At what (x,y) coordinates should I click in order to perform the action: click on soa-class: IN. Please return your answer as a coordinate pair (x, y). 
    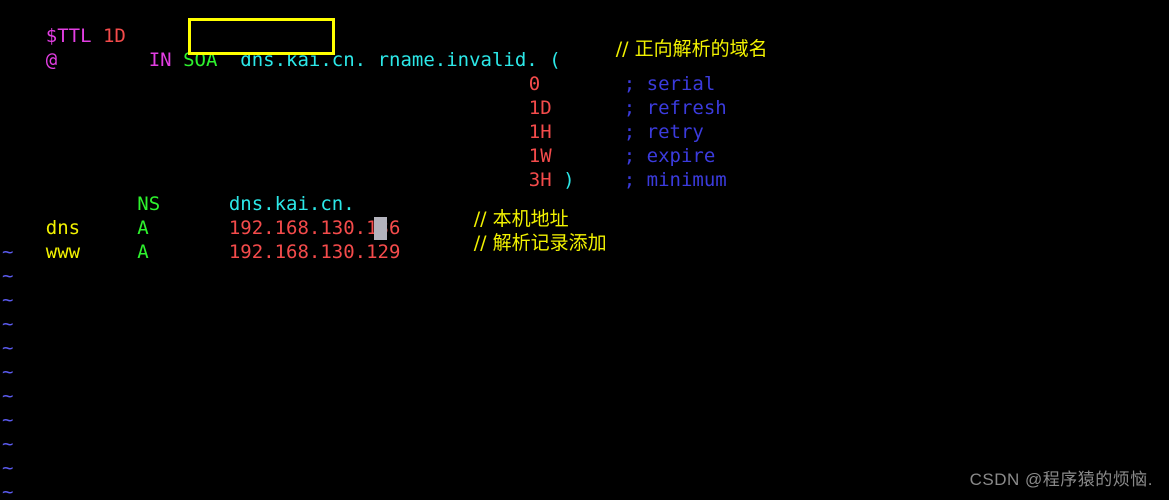
    Looking at the image, I should click on (160, 60).